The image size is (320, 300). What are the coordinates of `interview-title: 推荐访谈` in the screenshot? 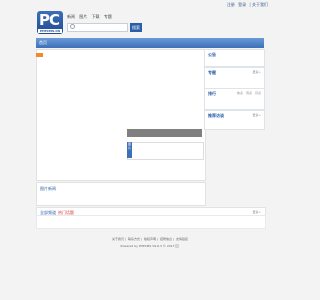 It's located at (216, 115).